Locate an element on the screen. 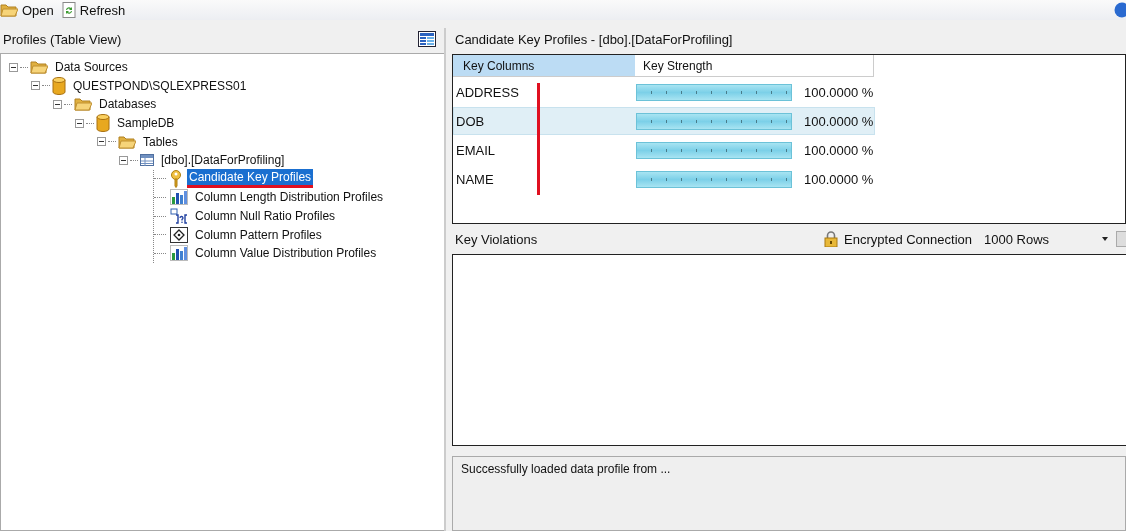 This screenshot has width=1126, height=531. table-row: EMAIL 100.0000 % is located at coordinates (664, 150).